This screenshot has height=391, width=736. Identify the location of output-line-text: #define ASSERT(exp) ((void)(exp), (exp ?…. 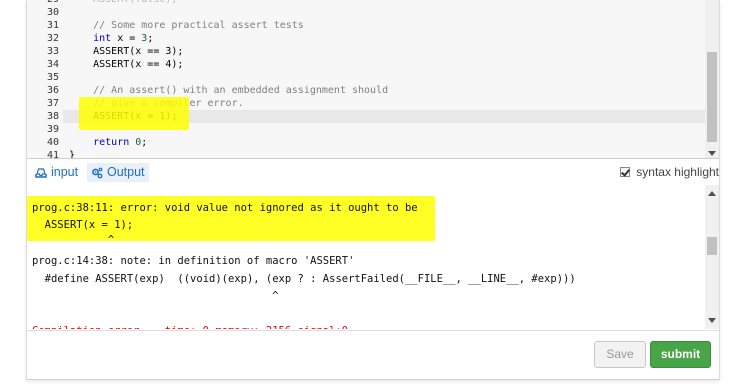
(310, 279).